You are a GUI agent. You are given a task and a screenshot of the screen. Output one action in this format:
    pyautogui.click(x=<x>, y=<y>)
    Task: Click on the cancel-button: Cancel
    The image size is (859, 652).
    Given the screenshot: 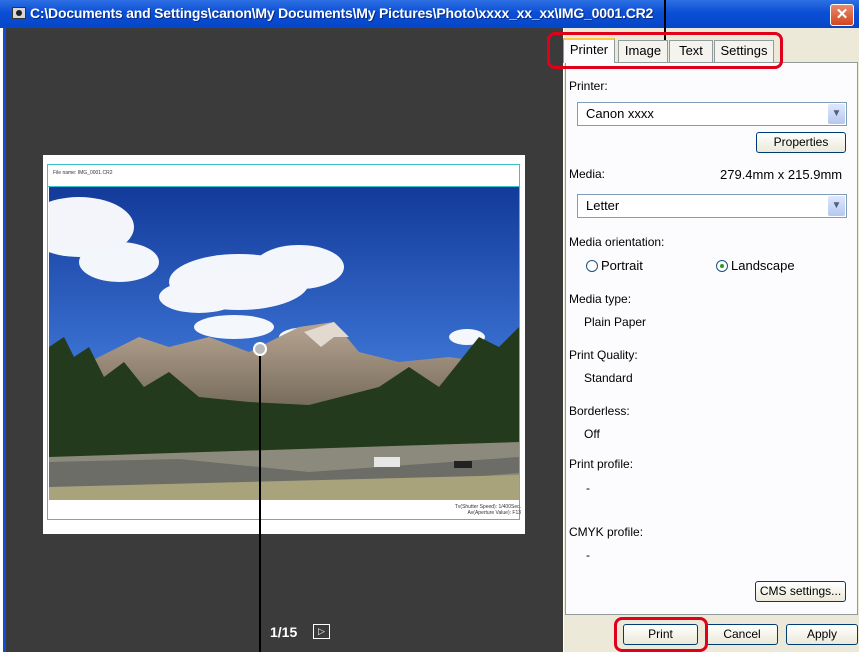 What is the action you would take?
    pyautogui.click(x=742, y=634)
    